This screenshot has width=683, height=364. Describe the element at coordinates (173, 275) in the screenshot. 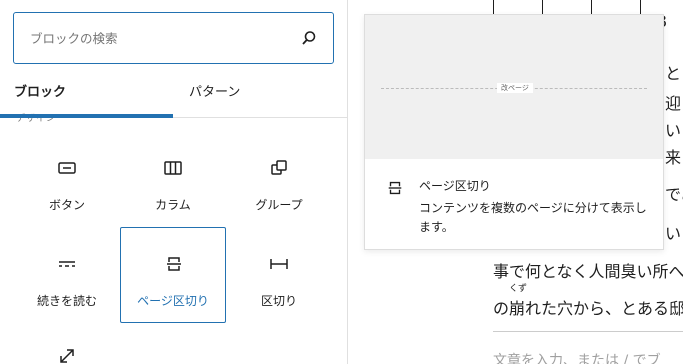

I see `block-page-break: ページ区切り` at that location.